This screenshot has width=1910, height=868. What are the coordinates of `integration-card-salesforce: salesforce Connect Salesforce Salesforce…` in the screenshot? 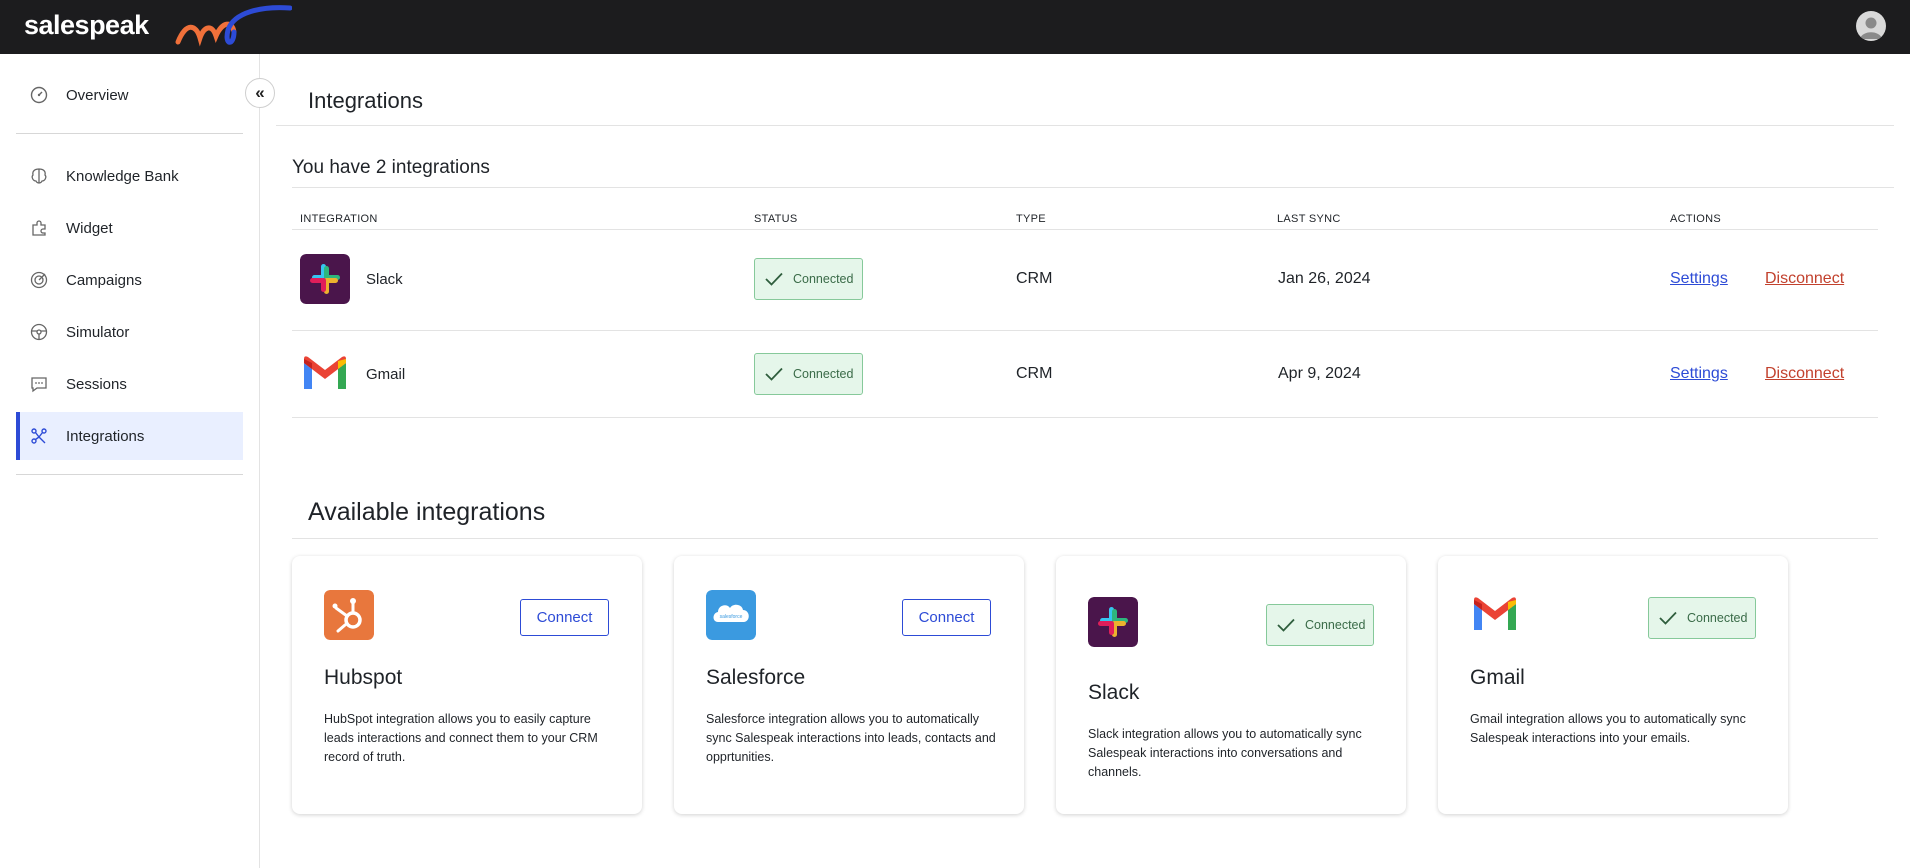 It's located at (849, 685).